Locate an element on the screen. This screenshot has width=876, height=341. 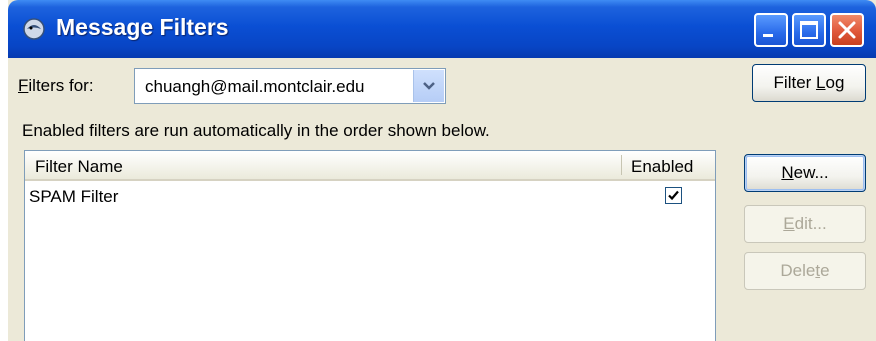
dropdown-button is located at coordinates (428, 86).